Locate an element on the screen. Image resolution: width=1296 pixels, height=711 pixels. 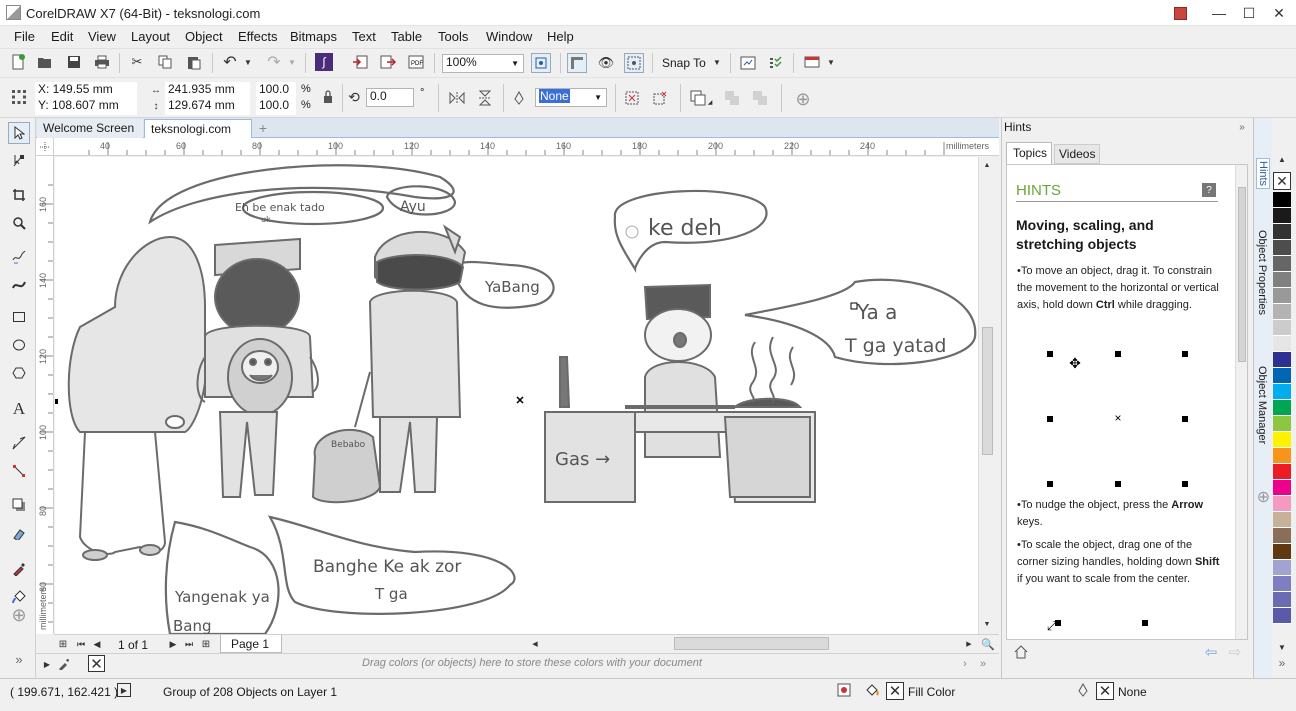
palette-menu-icon: ▶ is located at coordinates (47, 664).